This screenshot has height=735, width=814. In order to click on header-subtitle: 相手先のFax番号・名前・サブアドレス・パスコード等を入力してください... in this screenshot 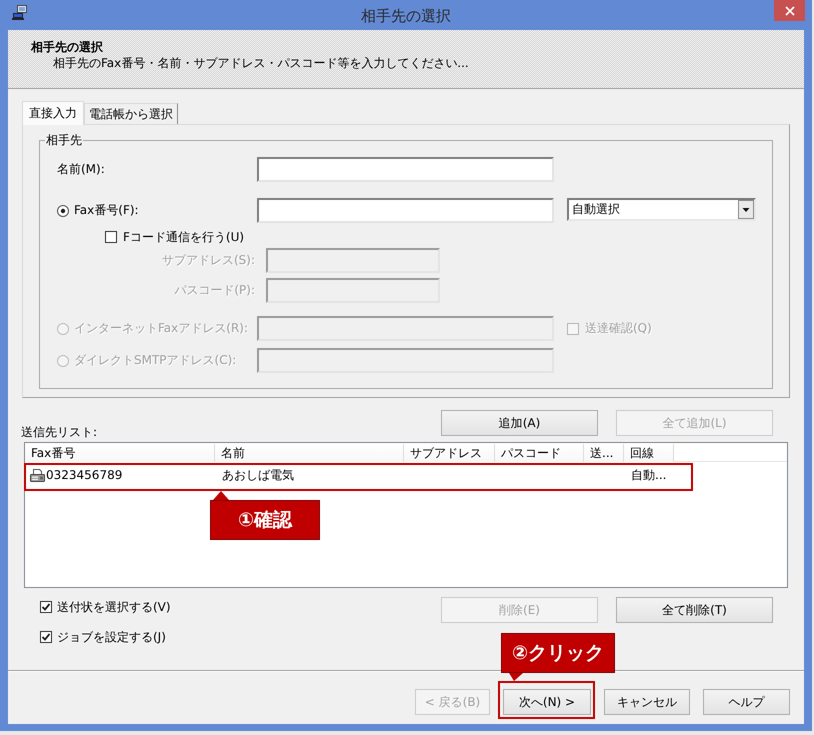, I will do `click(261, 63)`.